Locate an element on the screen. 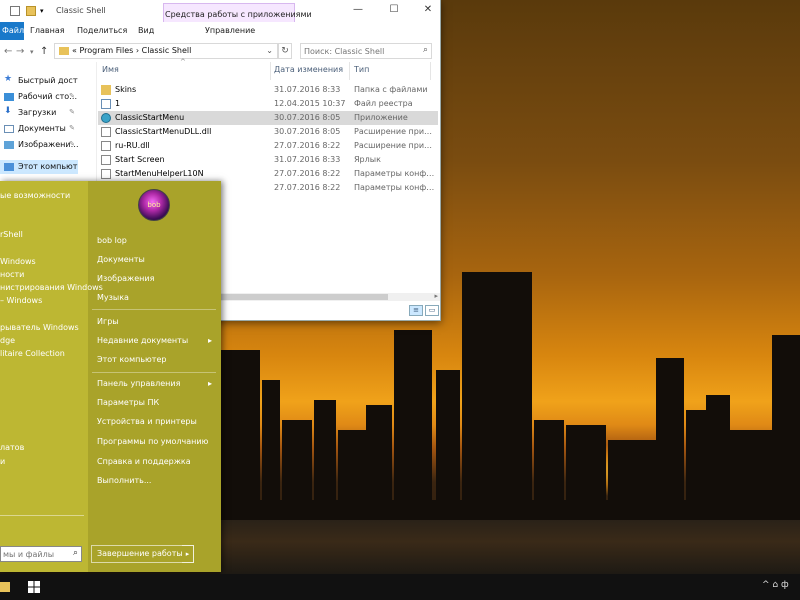 This screenshot has height=600, width=800. star-icon: ★ is located at coordinates (8, 79).